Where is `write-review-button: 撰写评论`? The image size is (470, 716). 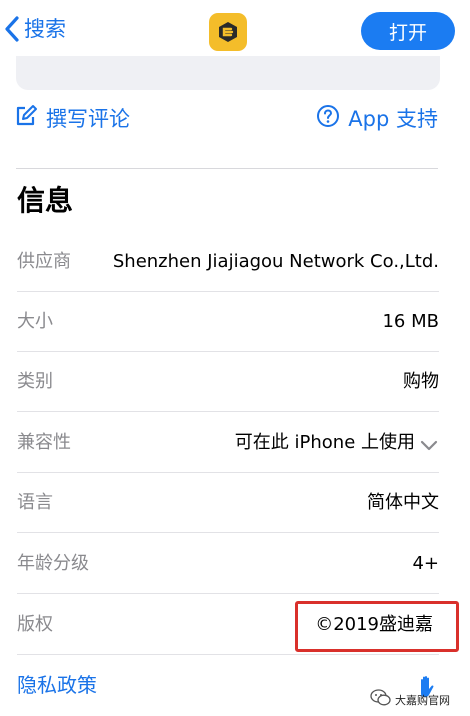 write-review-button: 撰写评论 is located at coordinates (72, 118).